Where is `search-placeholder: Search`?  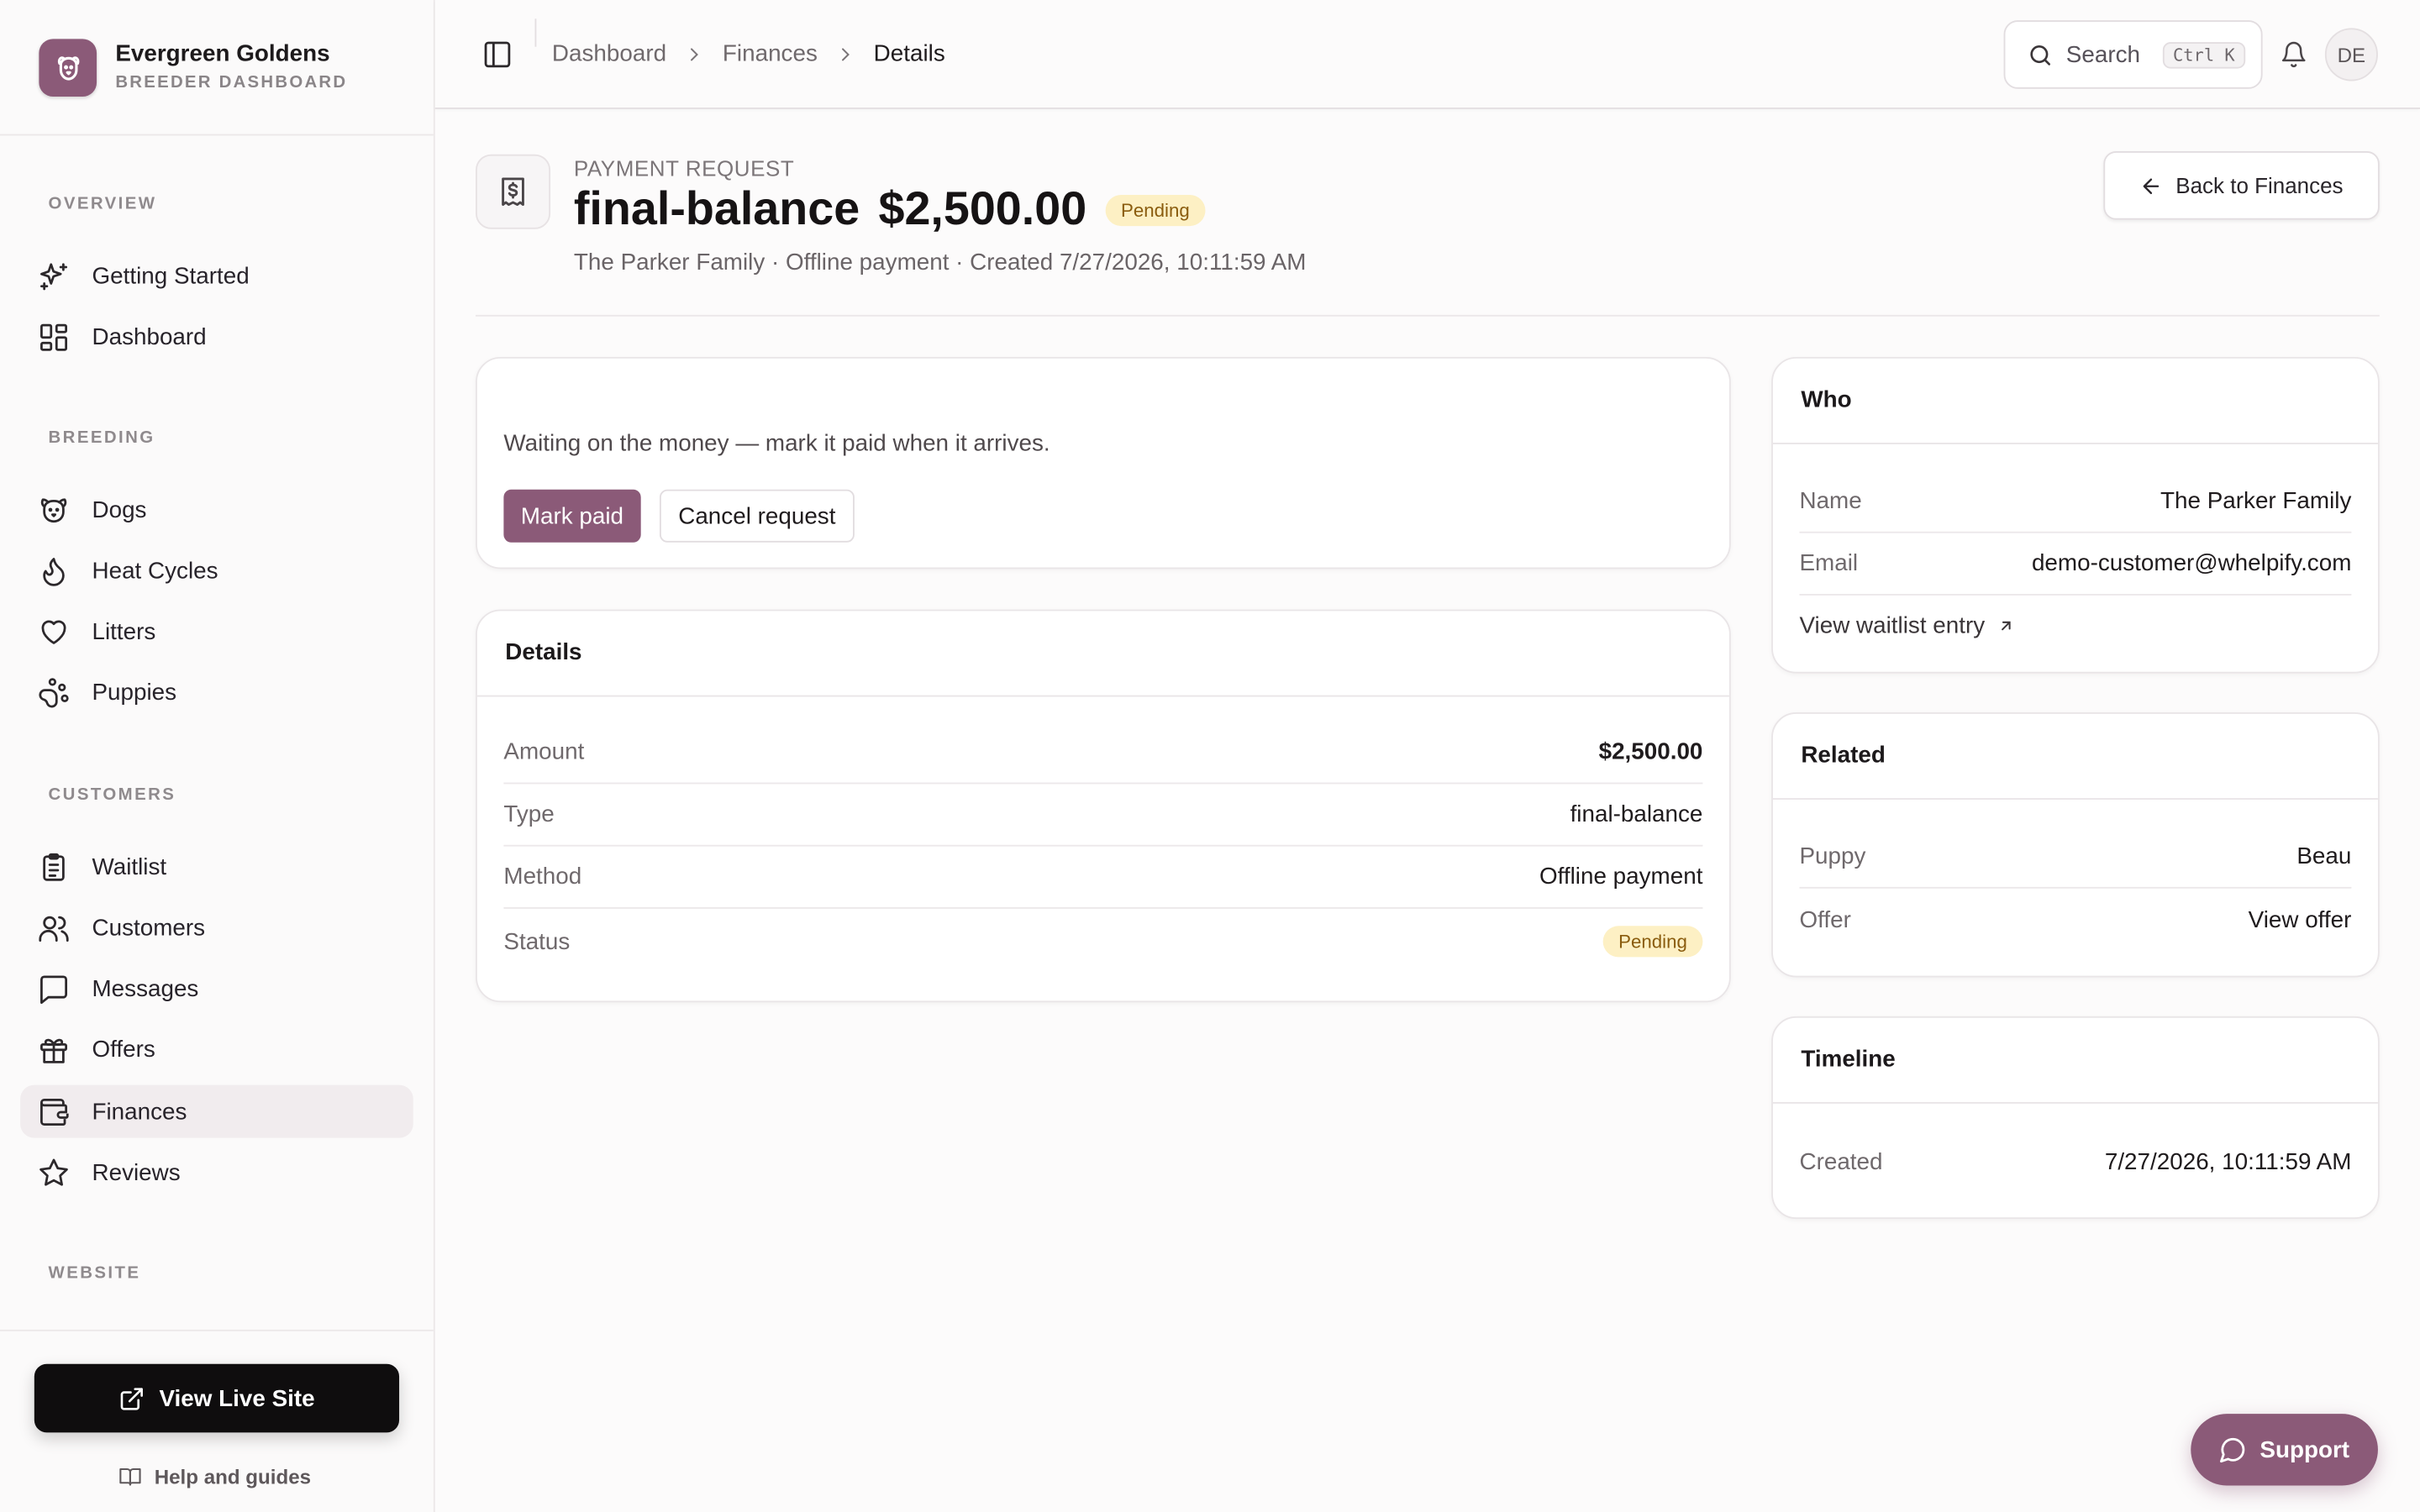 search-placeholder: Search is located at coordinates (2103, 54).